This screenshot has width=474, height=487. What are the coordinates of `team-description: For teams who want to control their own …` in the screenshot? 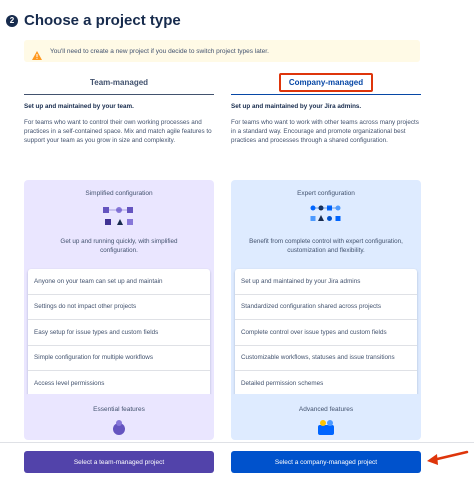 It's located at (118, 132).